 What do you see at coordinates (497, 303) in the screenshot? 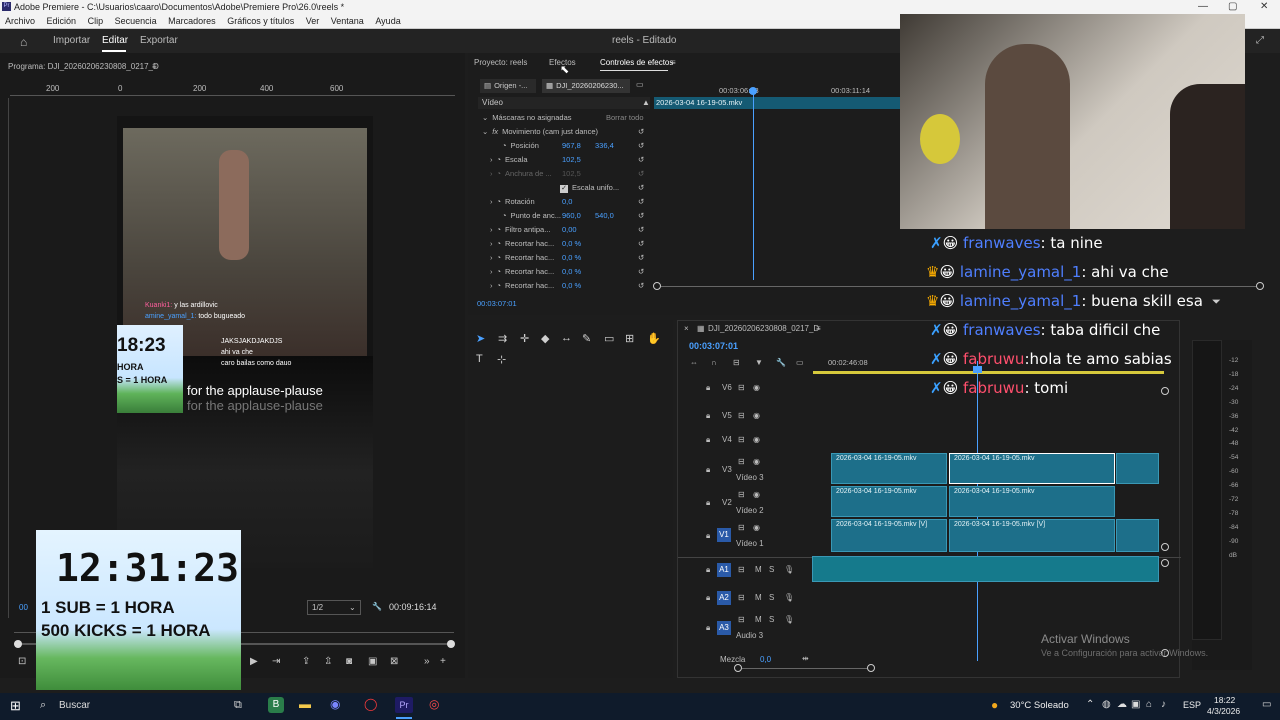
I see `ec-timecode: 00:03:07:01` at bounding box center [497, 303].